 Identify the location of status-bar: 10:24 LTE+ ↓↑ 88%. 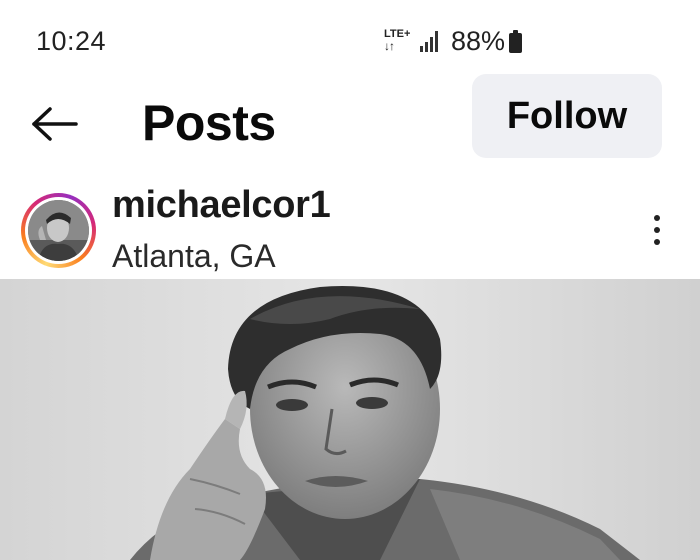
(350, 40).